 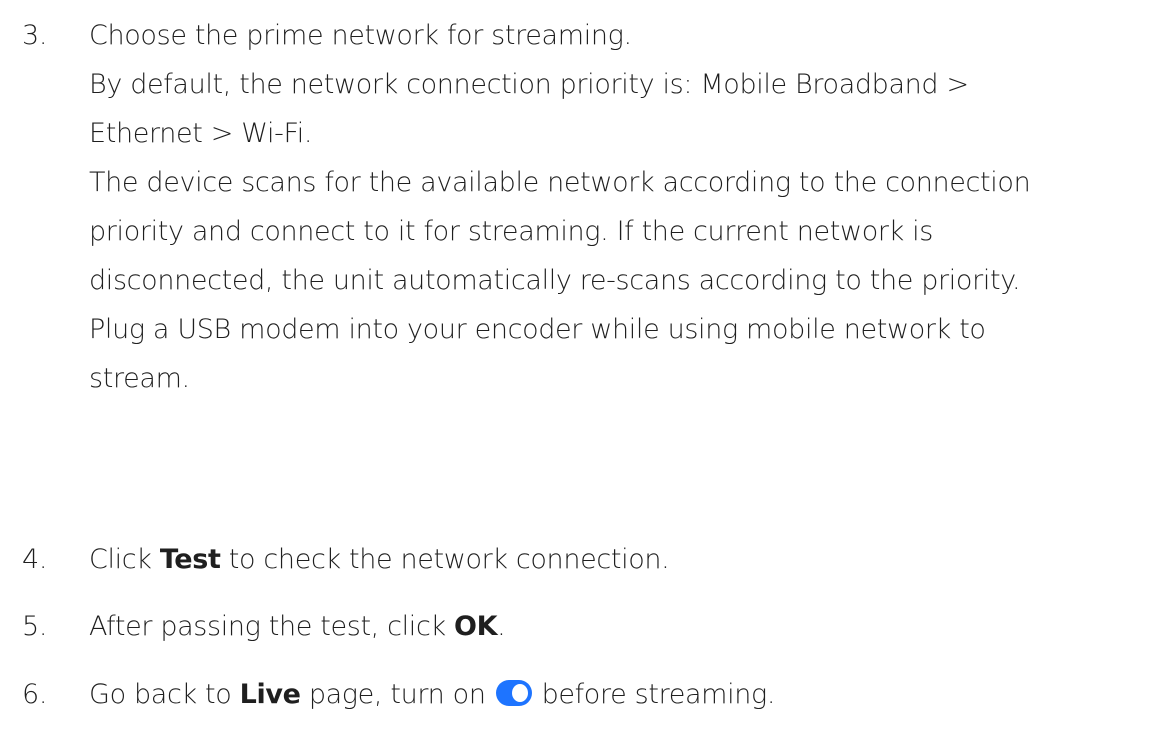 I want to click on step-text: before streaming., so click(x=658, y=694).